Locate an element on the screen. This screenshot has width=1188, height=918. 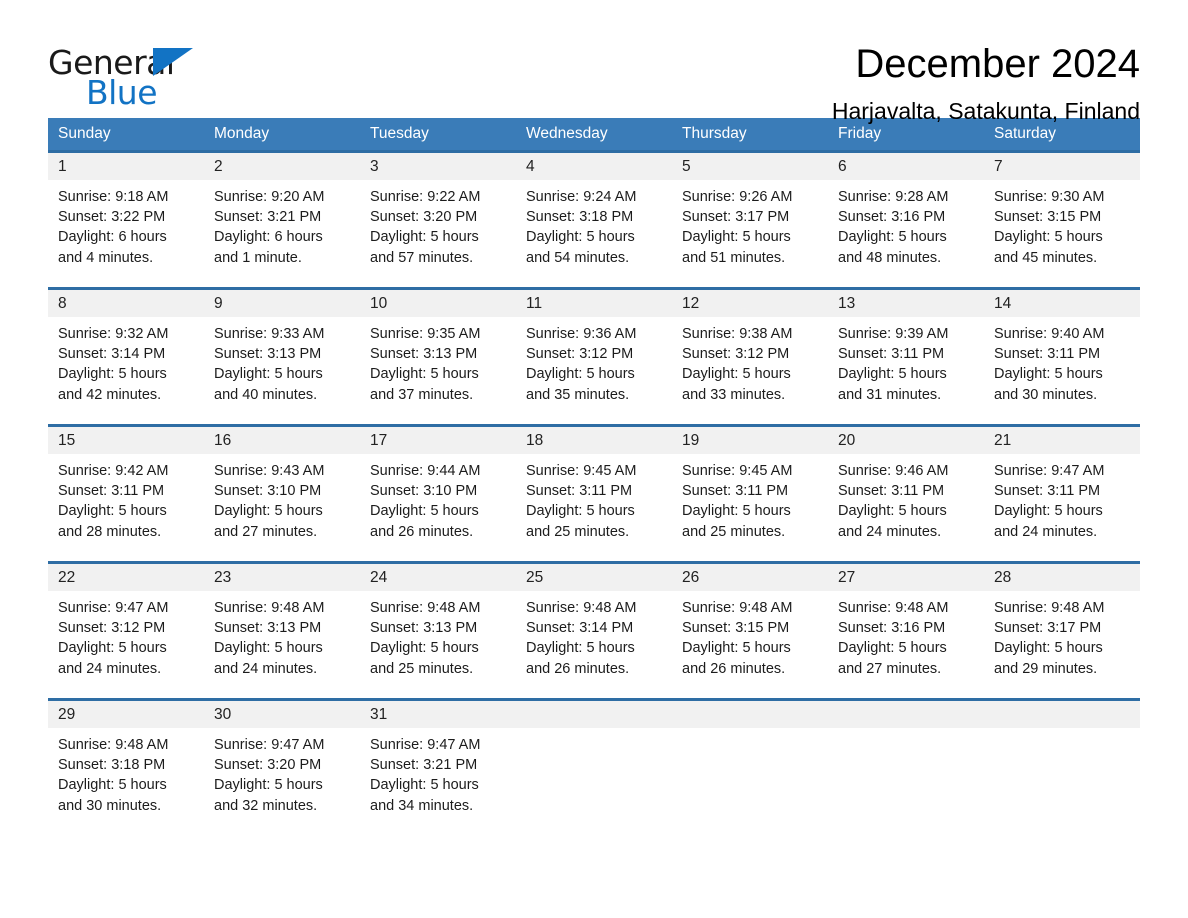
sunset-text: Sunset: 3:13 PM is located at coordinates (424, 354).